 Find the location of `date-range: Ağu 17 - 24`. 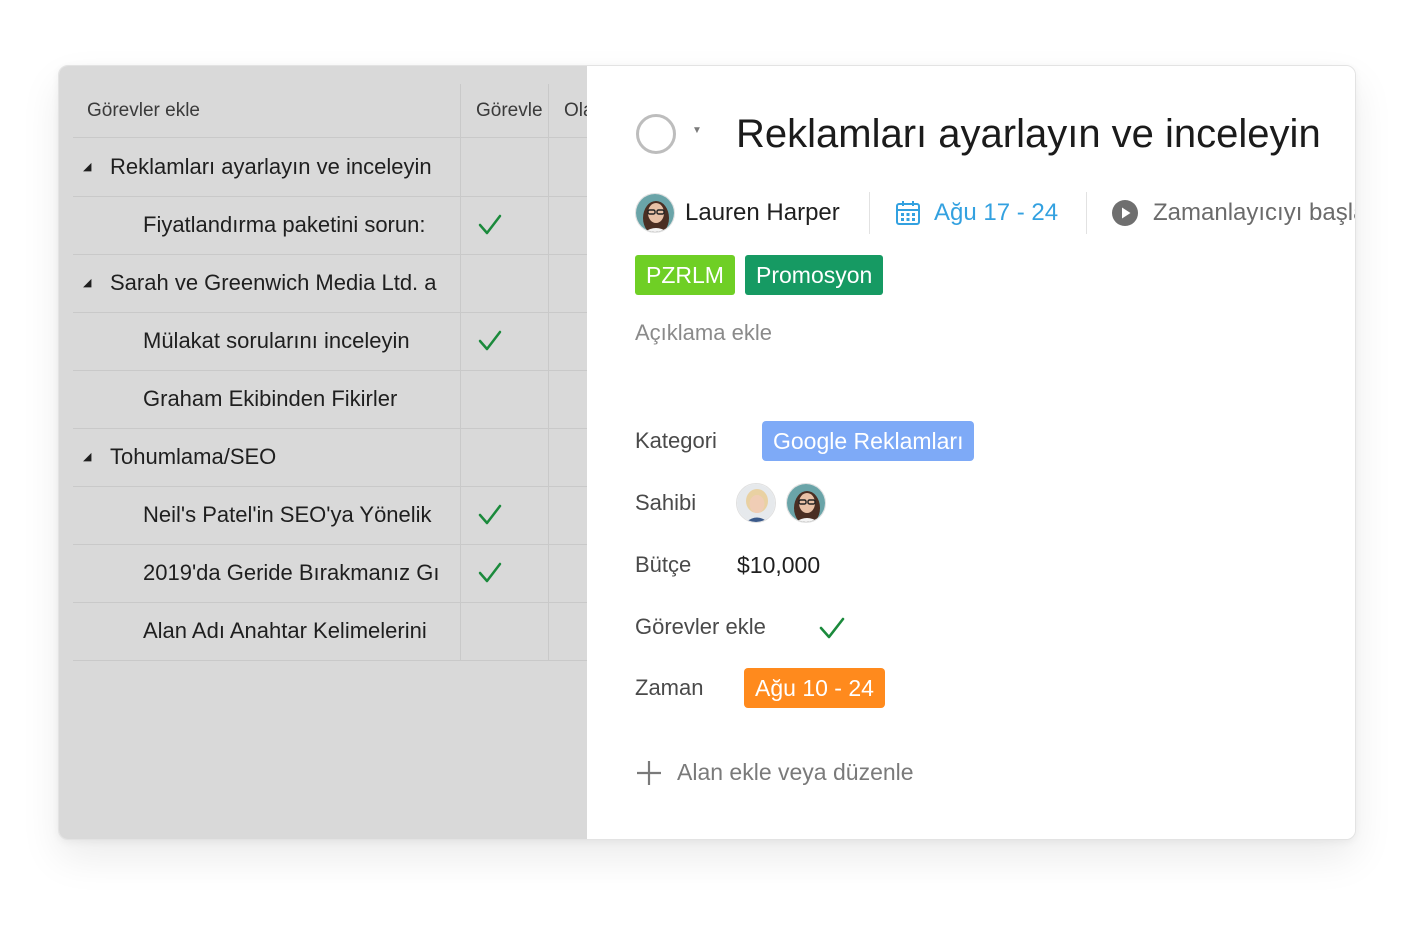

date-range: Ağu 17 - 24 is located at coordinates (996, 213).